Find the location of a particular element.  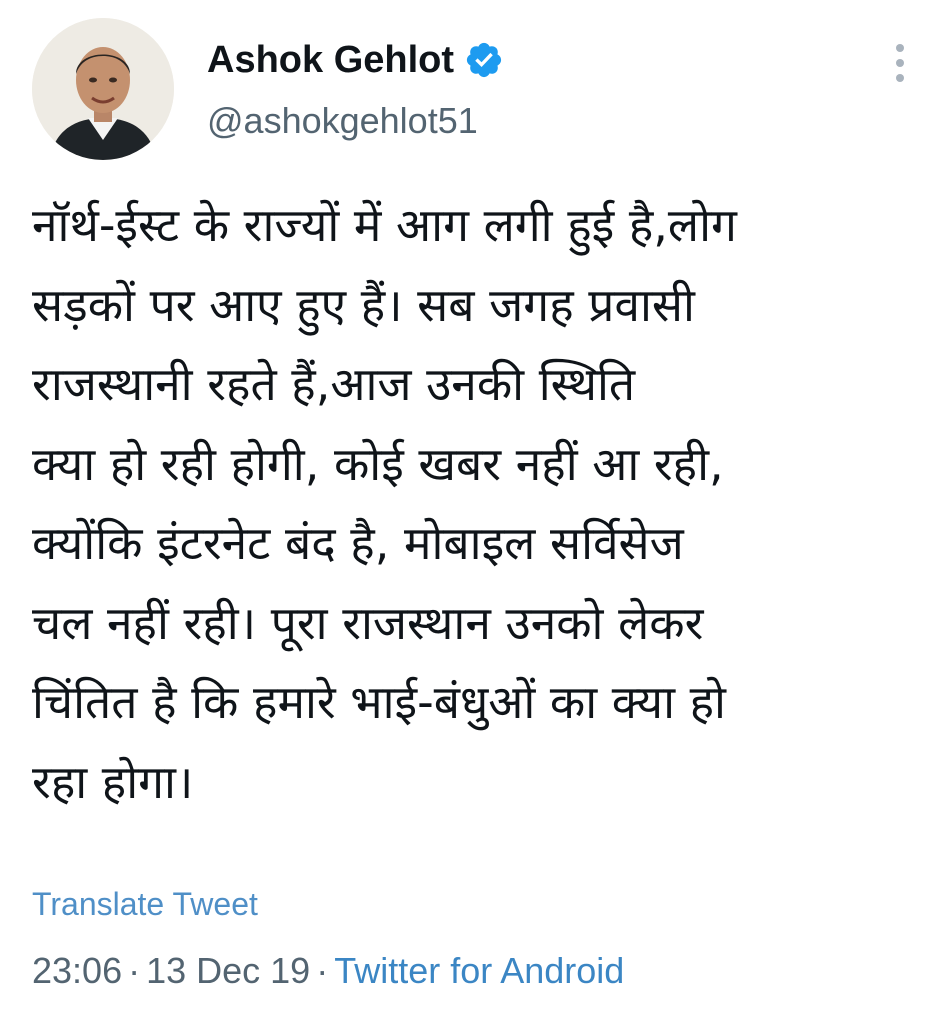

tweet-text-line: क्या हो रही होगी, कोई खबर नहीं आ रही, is located at coordinates (378, 463).